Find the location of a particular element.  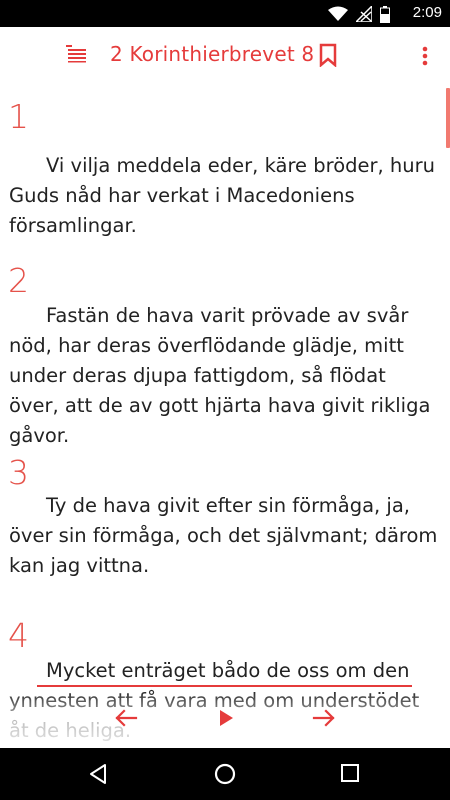

navigation-bar is located at coordinates (225, 774).